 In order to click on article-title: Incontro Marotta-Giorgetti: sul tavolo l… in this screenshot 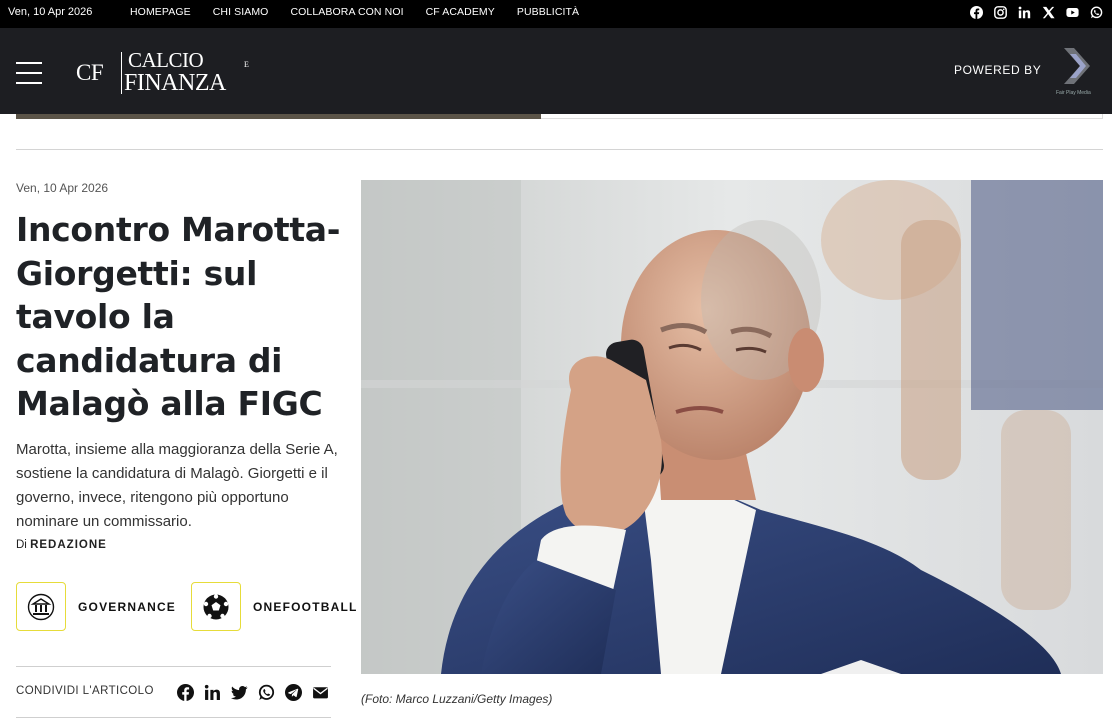, I will do `click(178, 316)`.